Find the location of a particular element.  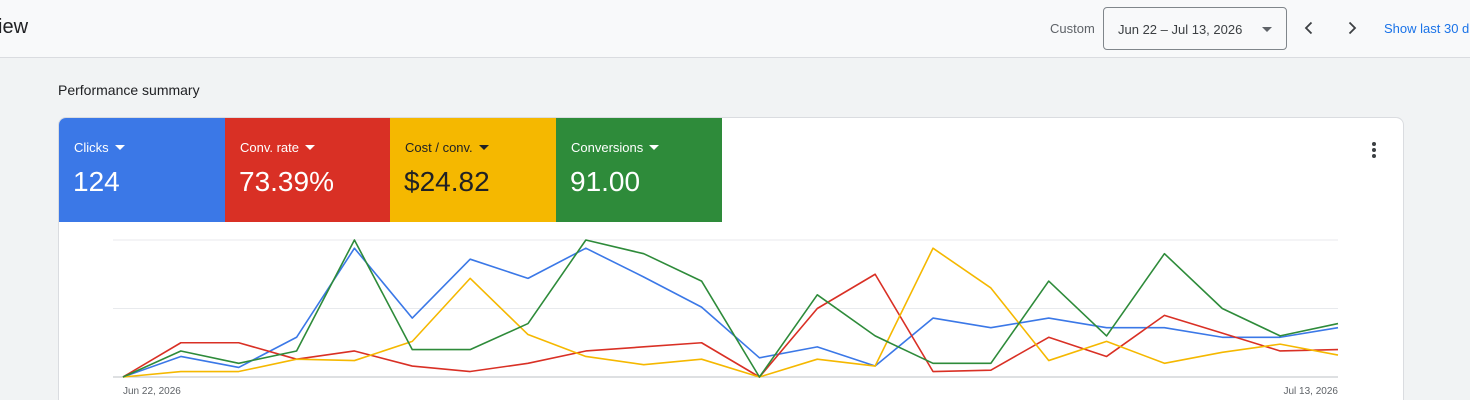

x-tick-label: Jul 13, 2026 is located at coordinates (1311, 391).